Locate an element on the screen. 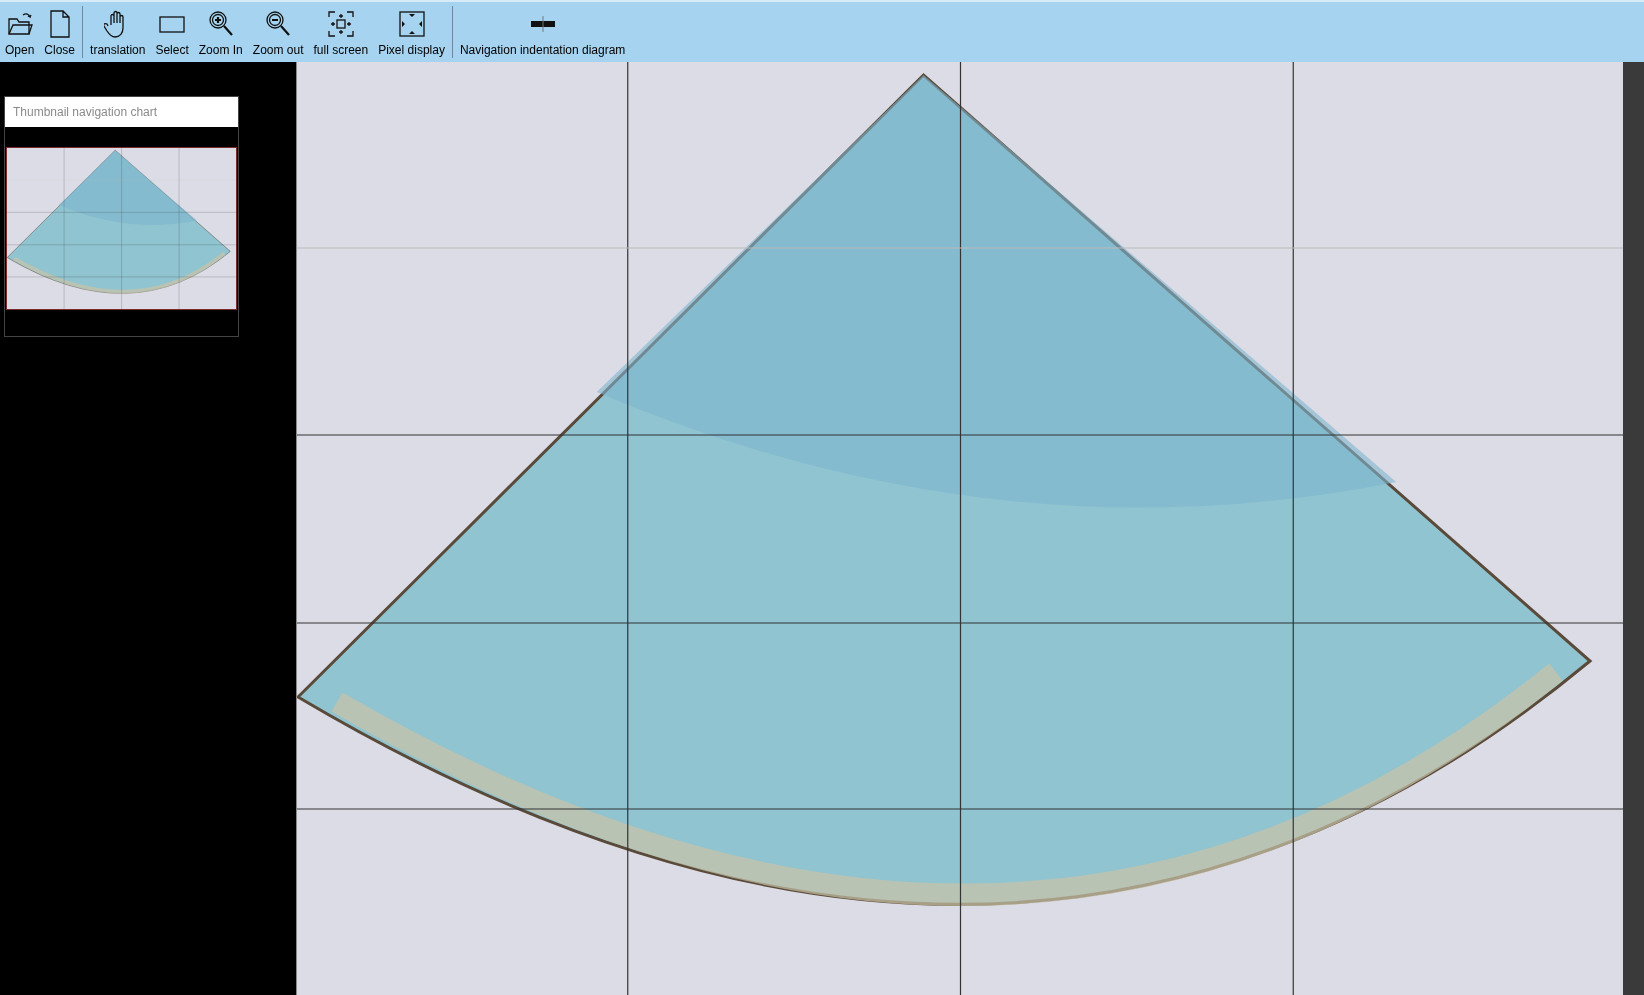 This screenshot has width=1644, height=995. toolbar-button: Open is located at coordinates (20, 32).